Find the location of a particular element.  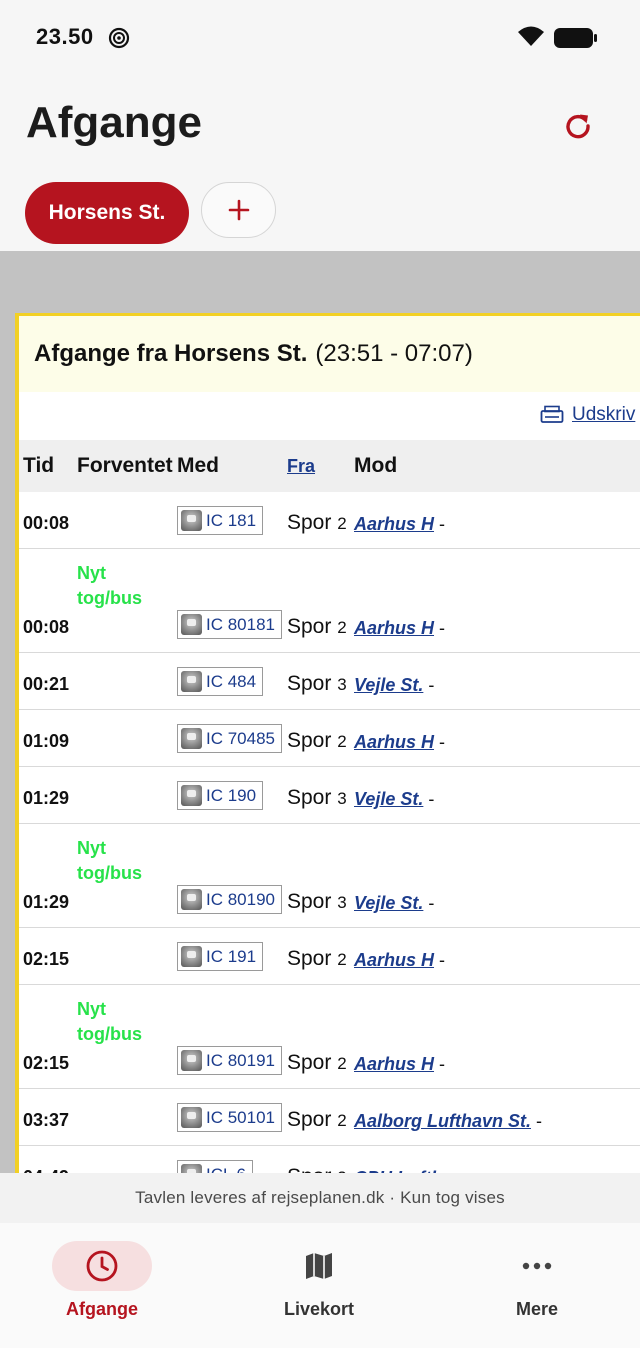

destination: Aalborg Lufthavn St. - is located at coordinates (448, 1121).